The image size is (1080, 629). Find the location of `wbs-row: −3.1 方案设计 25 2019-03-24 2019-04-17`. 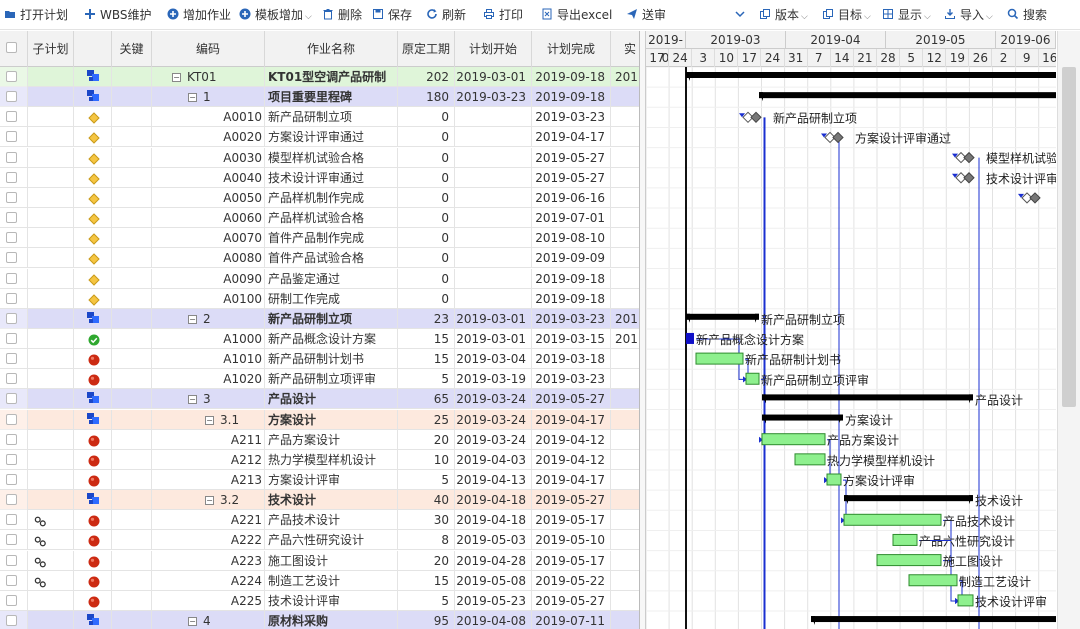

wbs-row: −3.1 方案设计 25 2019-03-24 2019-04-17 is located at coordinates (319, 419).